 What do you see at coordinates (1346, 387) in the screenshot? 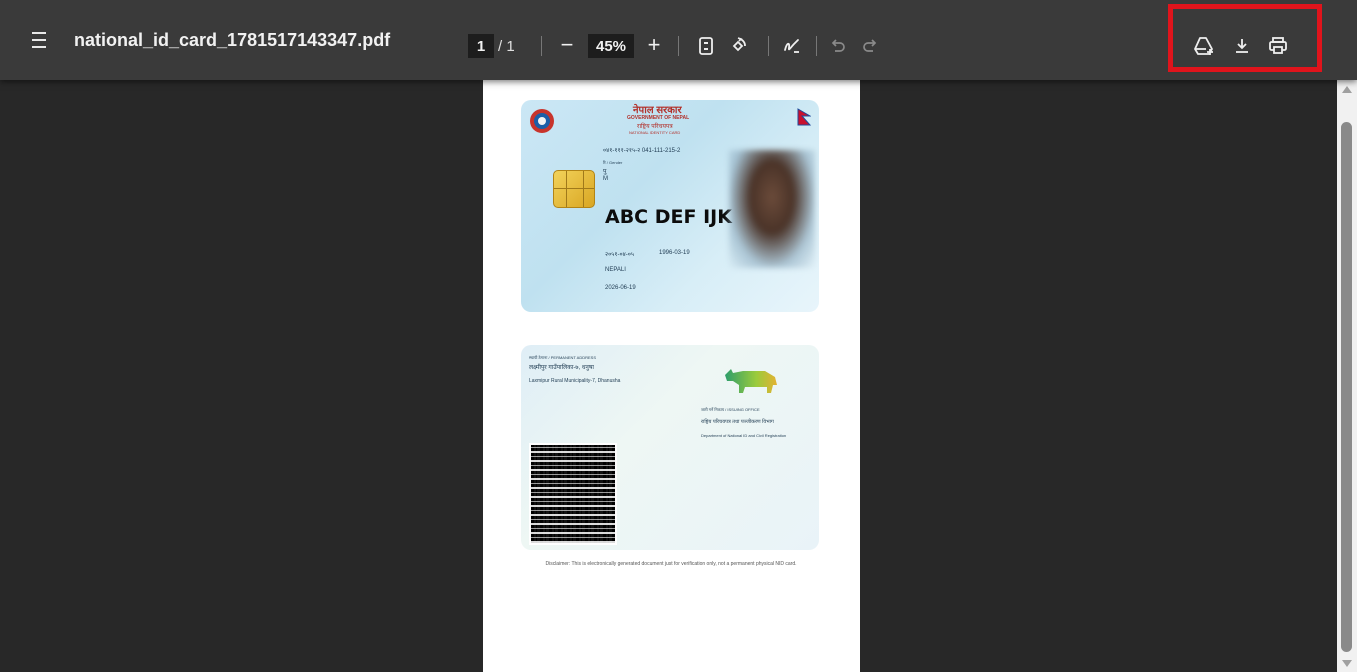
I see `scroll-thumb` at bounding box center [1346, 387].